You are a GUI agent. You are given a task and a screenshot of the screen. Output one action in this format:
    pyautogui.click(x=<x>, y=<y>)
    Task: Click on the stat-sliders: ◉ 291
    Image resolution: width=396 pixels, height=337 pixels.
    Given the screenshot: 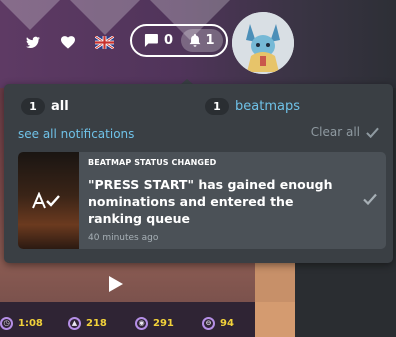 What is the action you would take?
    pyautogui.click(x=154, y=323)
    